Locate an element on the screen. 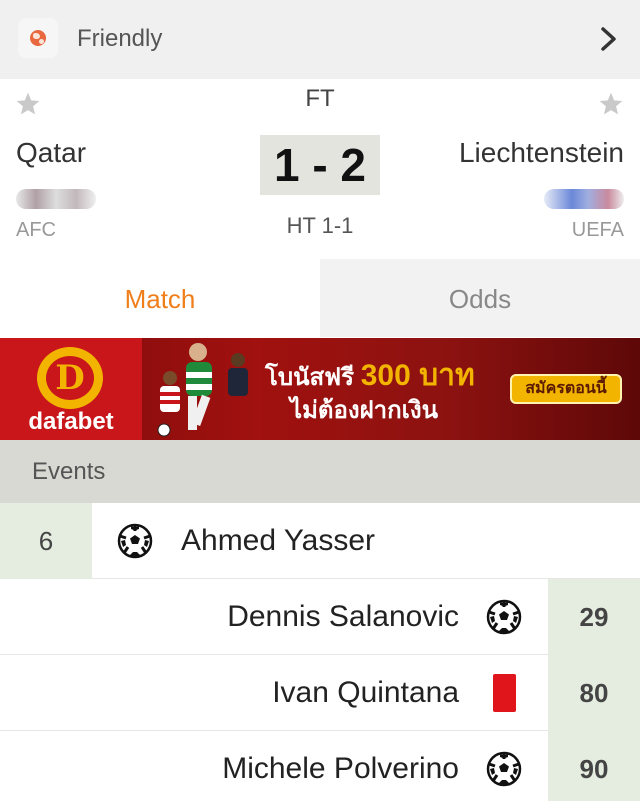 This screenshot has height=801, width=640. globe-icon is located at coordinates (38, 38).